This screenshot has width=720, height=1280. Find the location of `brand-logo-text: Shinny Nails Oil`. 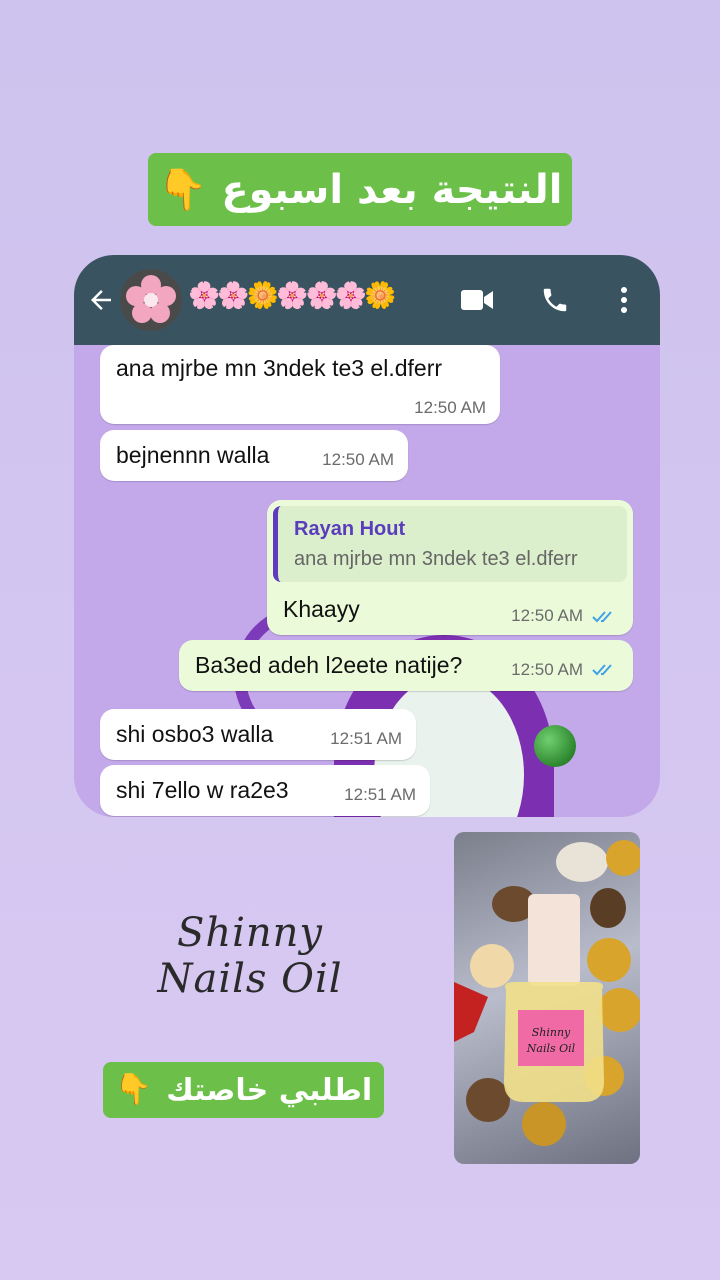

brand-logo-text: Shinny Nails Oil is located at coordinates (250, 956).